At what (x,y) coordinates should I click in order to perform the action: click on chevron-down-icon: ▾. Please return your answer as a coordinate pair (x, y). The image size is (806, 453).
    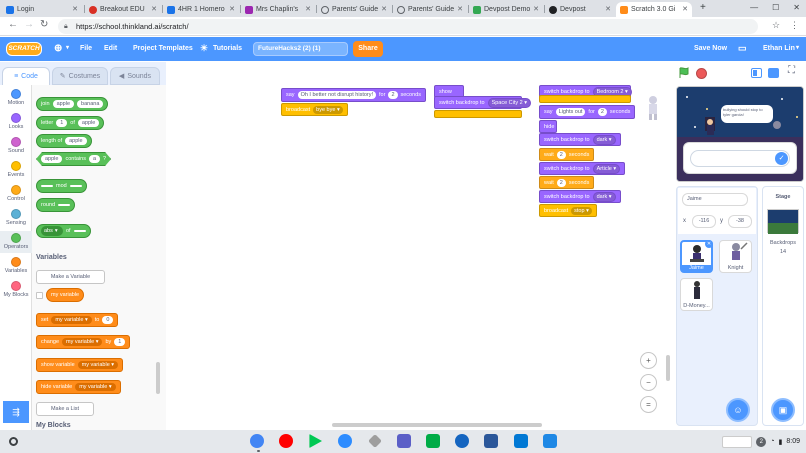
    Looking at the image, I should click on (797, 47).